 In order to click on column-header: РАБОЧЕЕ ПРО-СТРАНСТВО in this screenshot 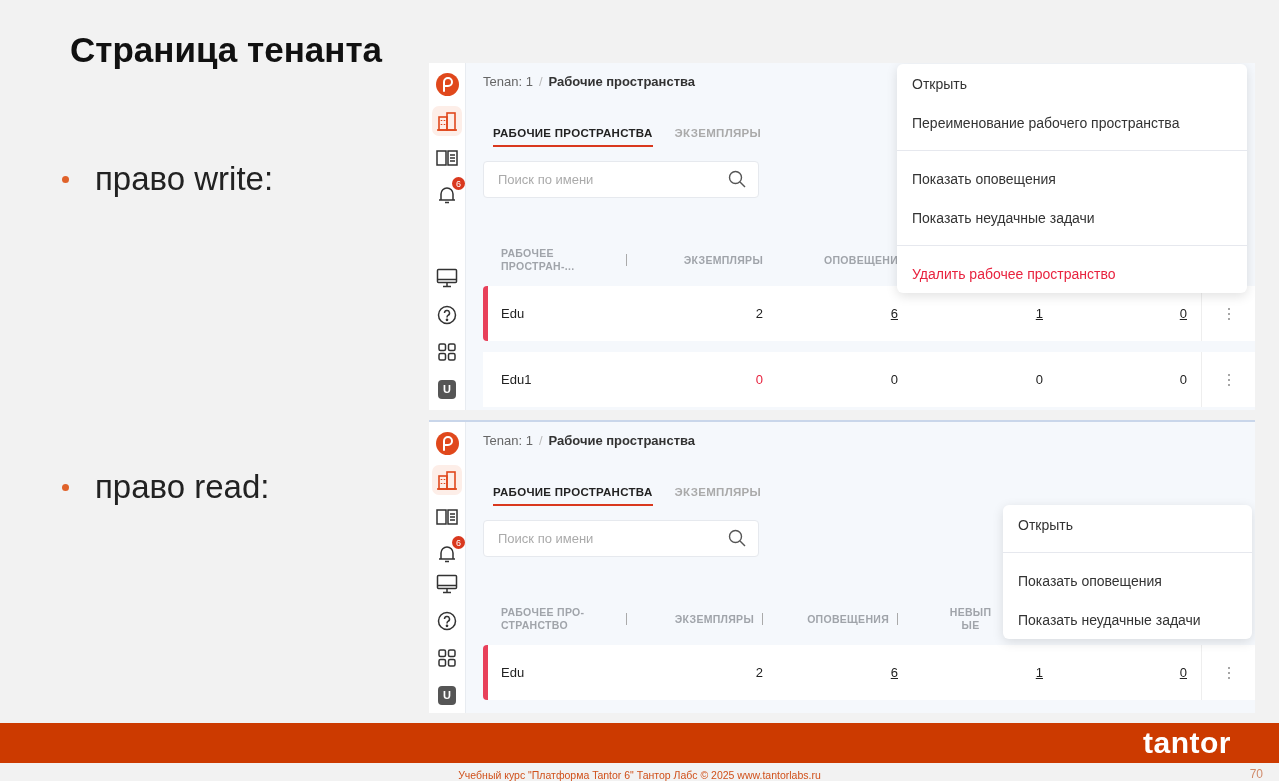, I will do `click(543, 619)`.